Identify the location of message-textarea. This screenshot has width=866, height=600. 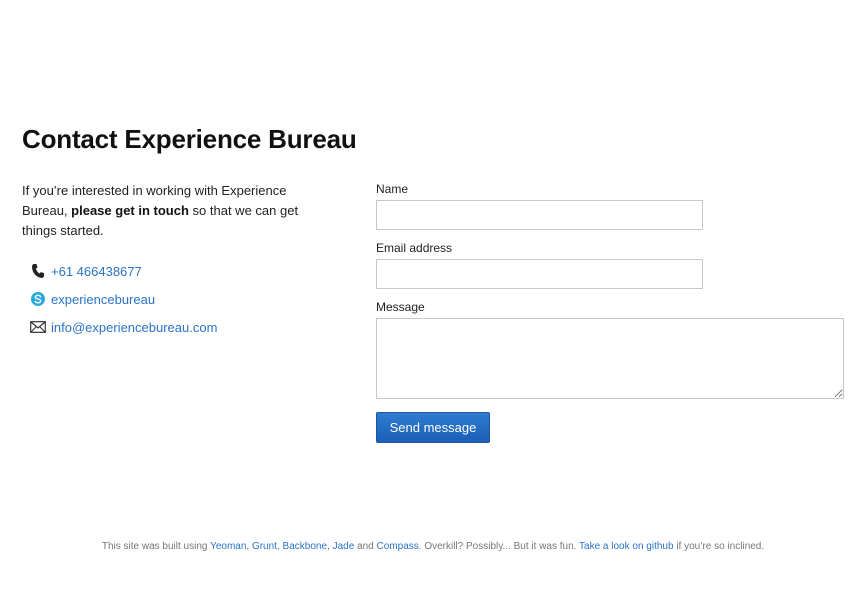
(610, 358).